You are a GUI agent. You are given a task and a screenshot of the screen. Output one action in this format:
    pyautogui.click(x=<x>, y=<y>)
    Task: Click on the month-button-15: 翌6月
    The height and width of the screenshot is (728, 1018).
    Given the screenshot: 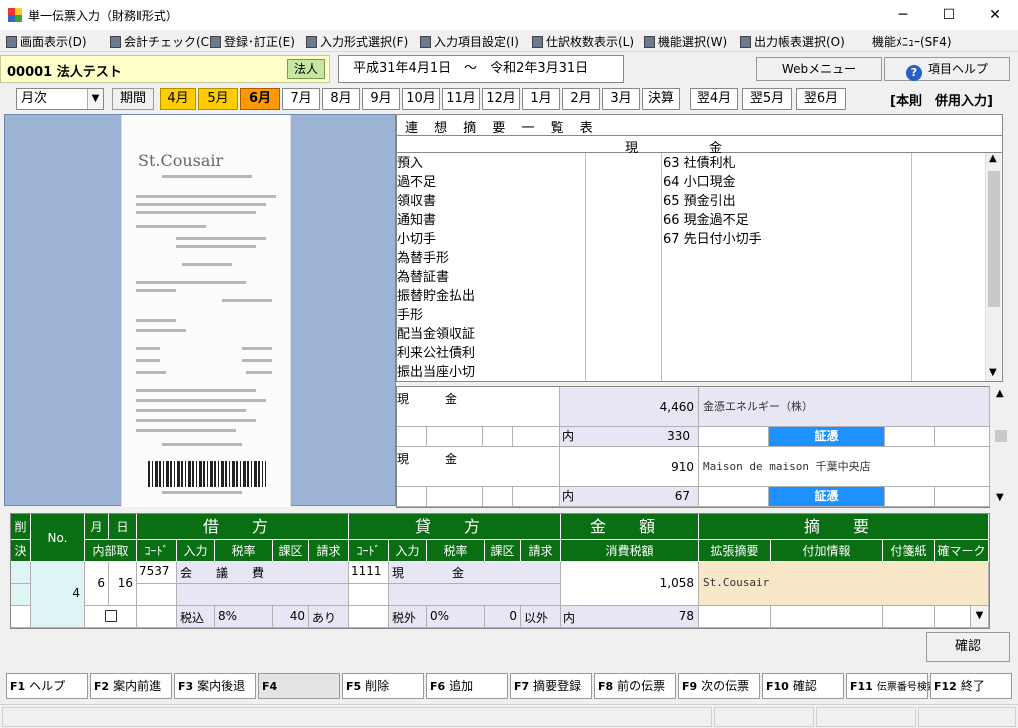 What is the action you would take?
    pyautogui.click(x=821, y=99)
    